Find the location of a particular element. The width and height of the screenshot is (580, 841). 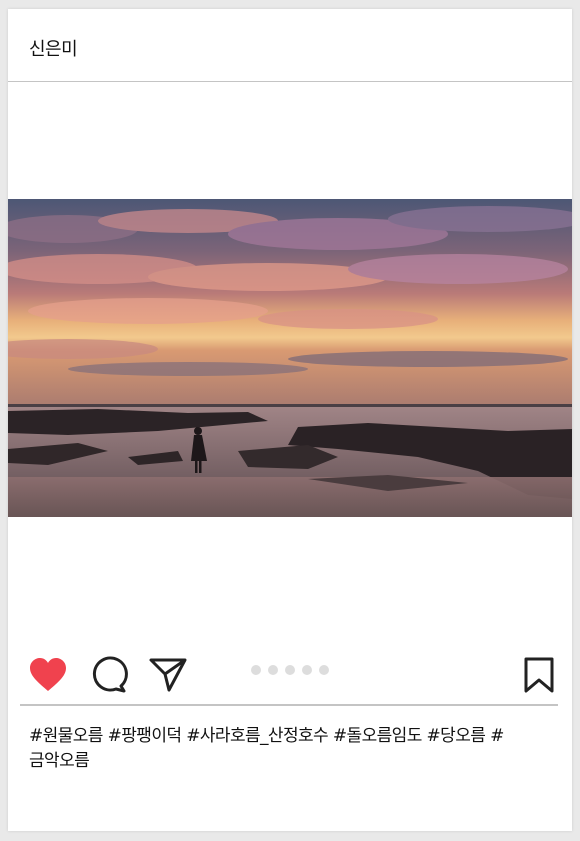

send-icon is located at coordinates (168, 675).